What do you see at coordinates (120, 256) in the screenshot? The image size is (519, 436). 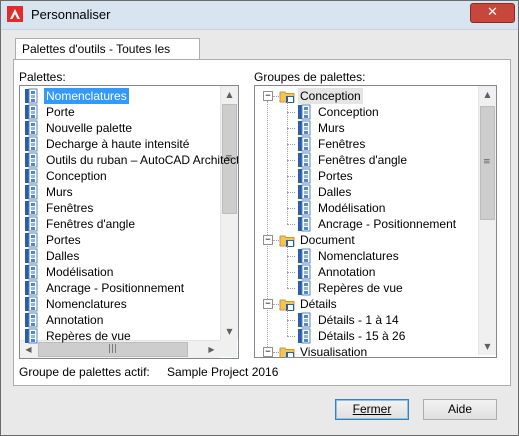 I see `palette-list-item: Dalles` at bounding box center [120, 256].